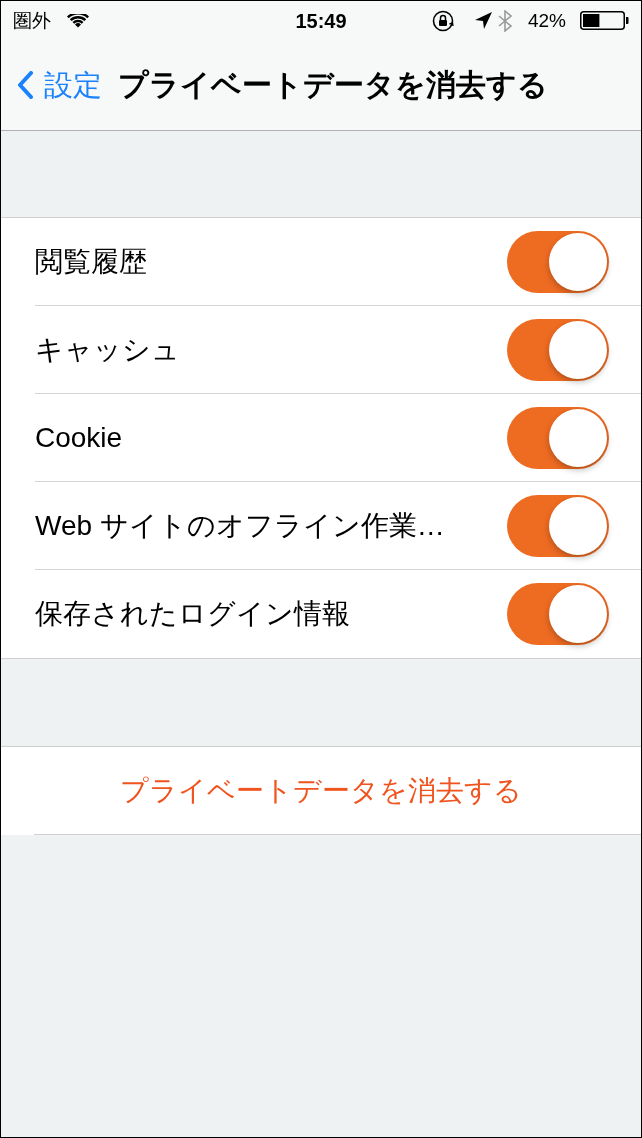 This screenshot has height=1138, width=642. Describe the element at coordinates (78, 20) in the screenshot. I see `wifi-icon` at that location.